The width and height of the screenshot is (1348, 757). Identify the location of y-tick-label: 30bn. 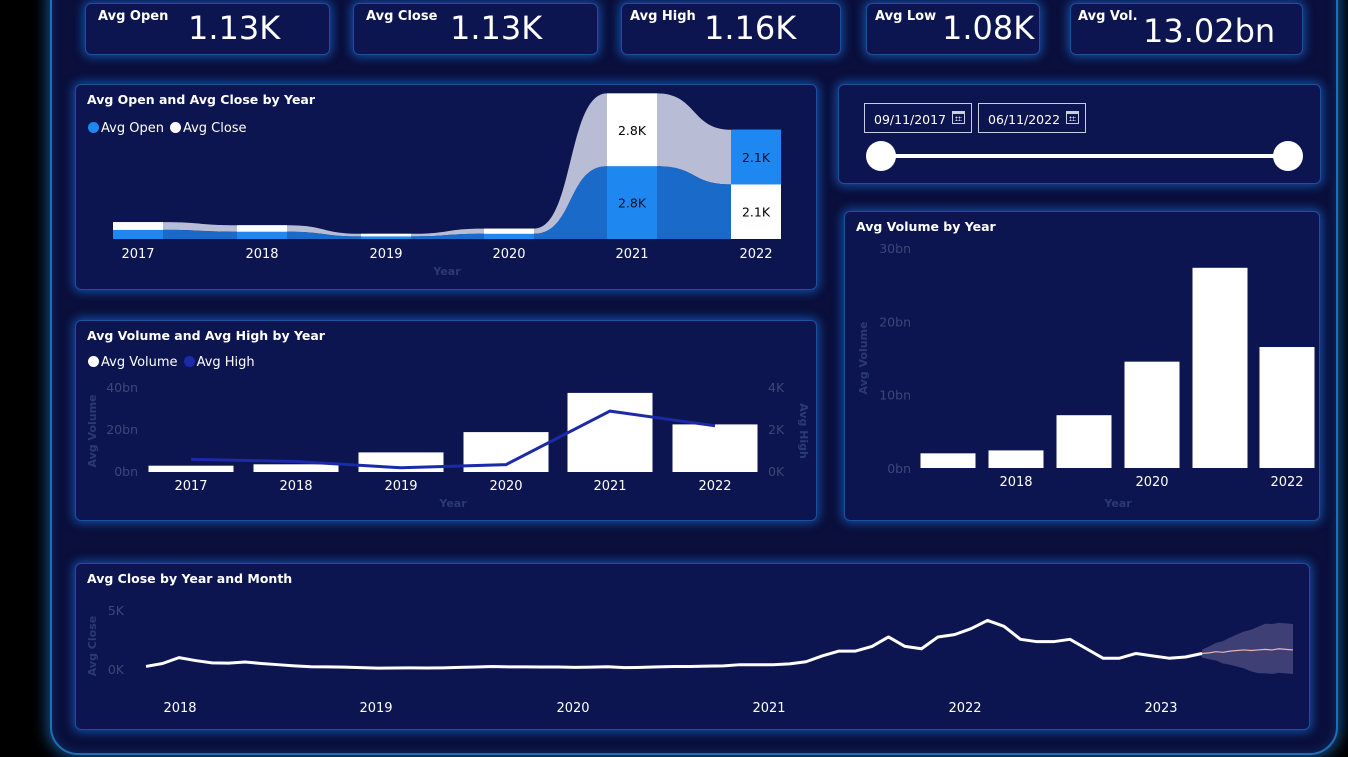
(895, 248).